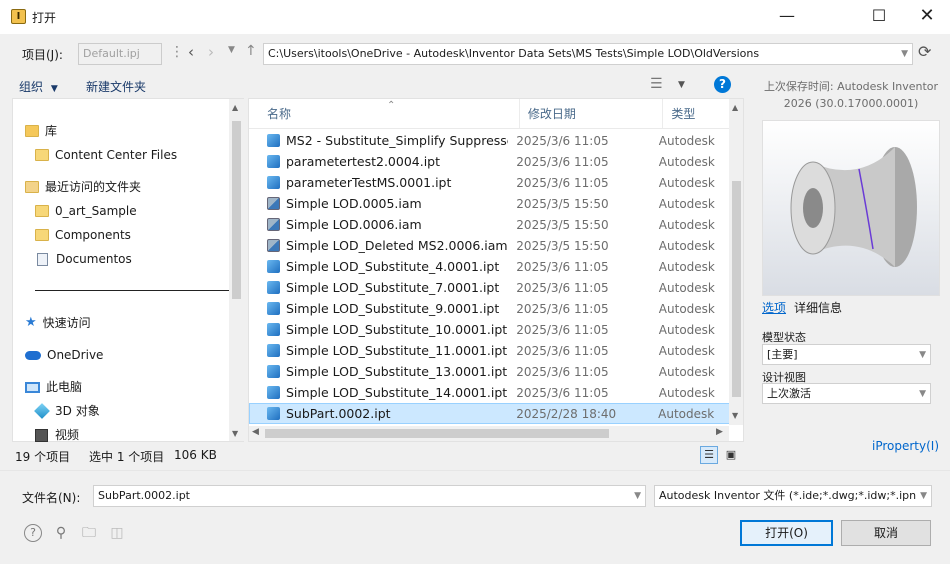 This screenshot has height=564, width=950. I want to click on recent-locations-chevron-icon: ▼, so click(231, 50).